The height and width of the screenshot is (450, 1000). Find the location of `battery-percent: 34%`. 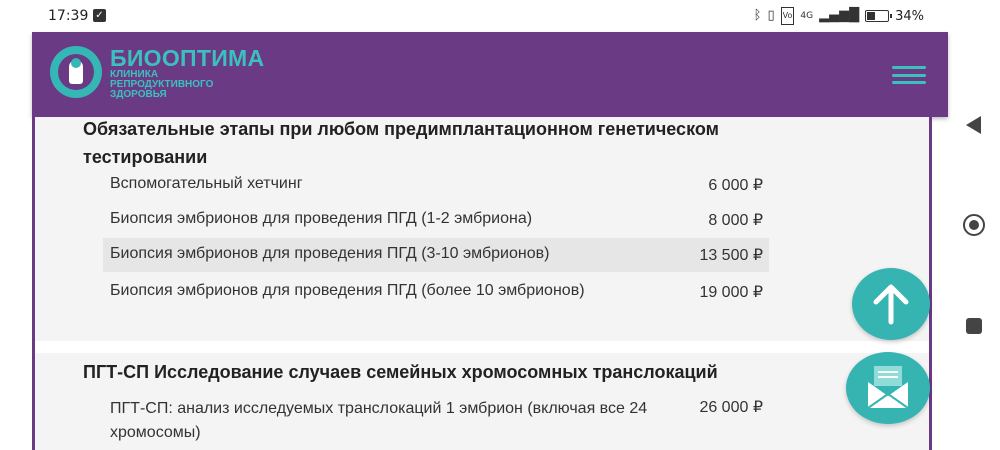

battery-percent: 34% is located at coordinates (909, 16).